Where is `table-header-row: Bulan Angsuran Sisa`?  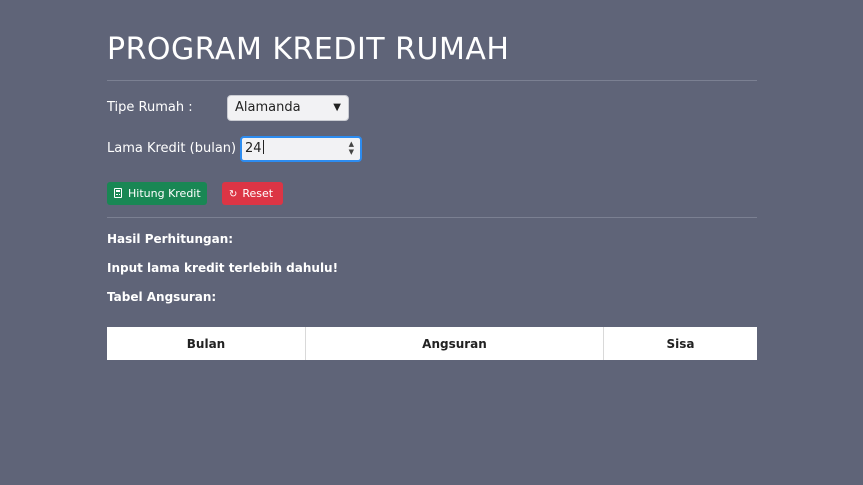
table-header-row: Bulan Angsuran Sisa is located at coordinates (432, 343).